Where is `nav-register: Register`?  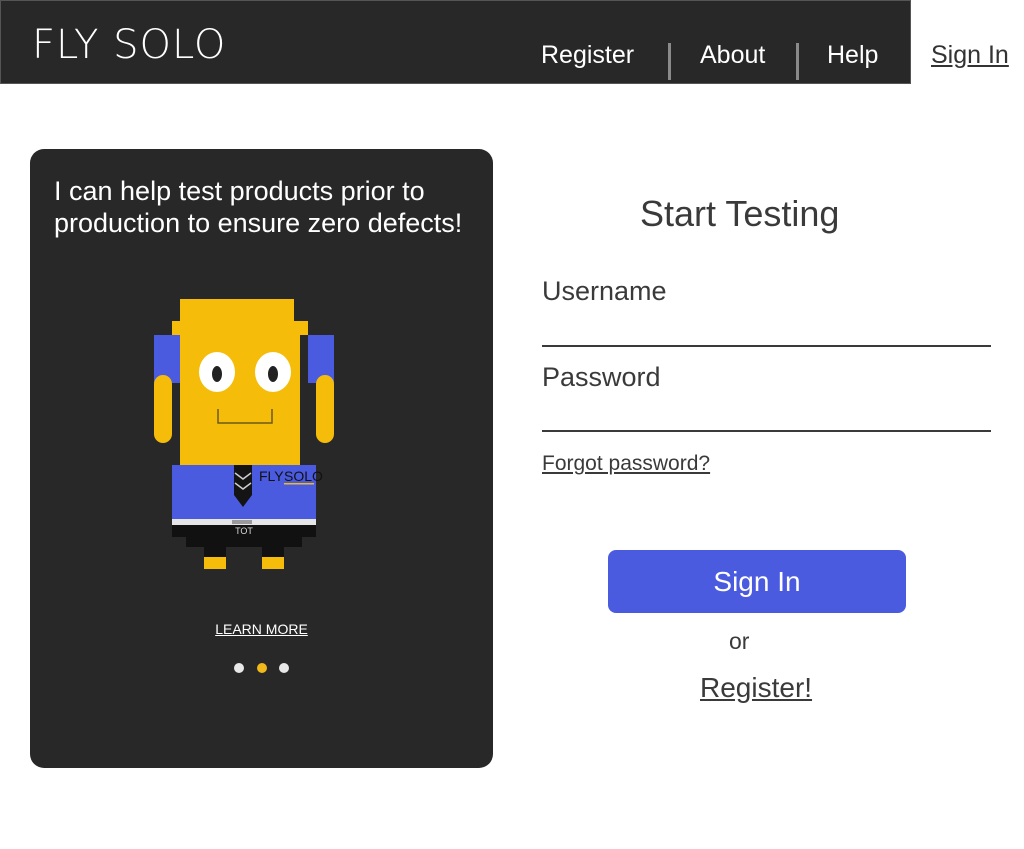
nav-register: Register is located at coordinates (587, 55).